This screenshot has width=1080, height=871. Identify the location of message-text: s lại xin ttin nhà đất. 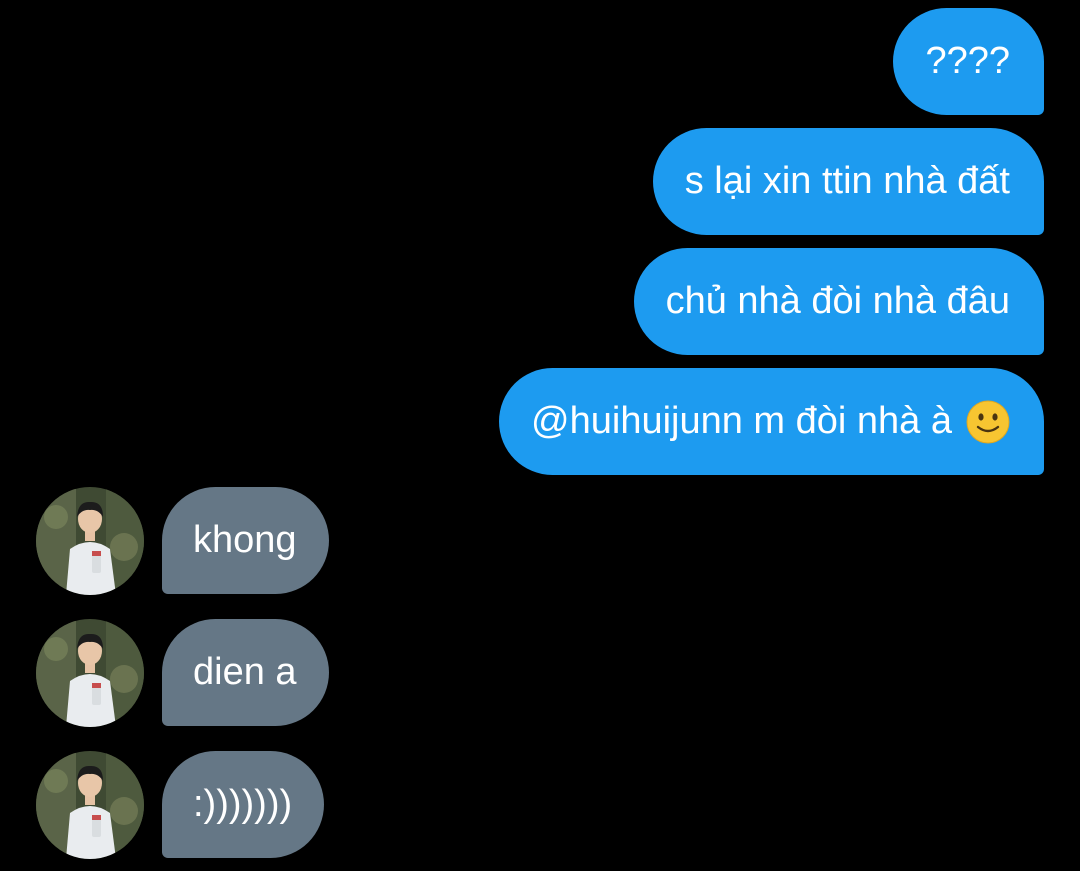
(847, 181).